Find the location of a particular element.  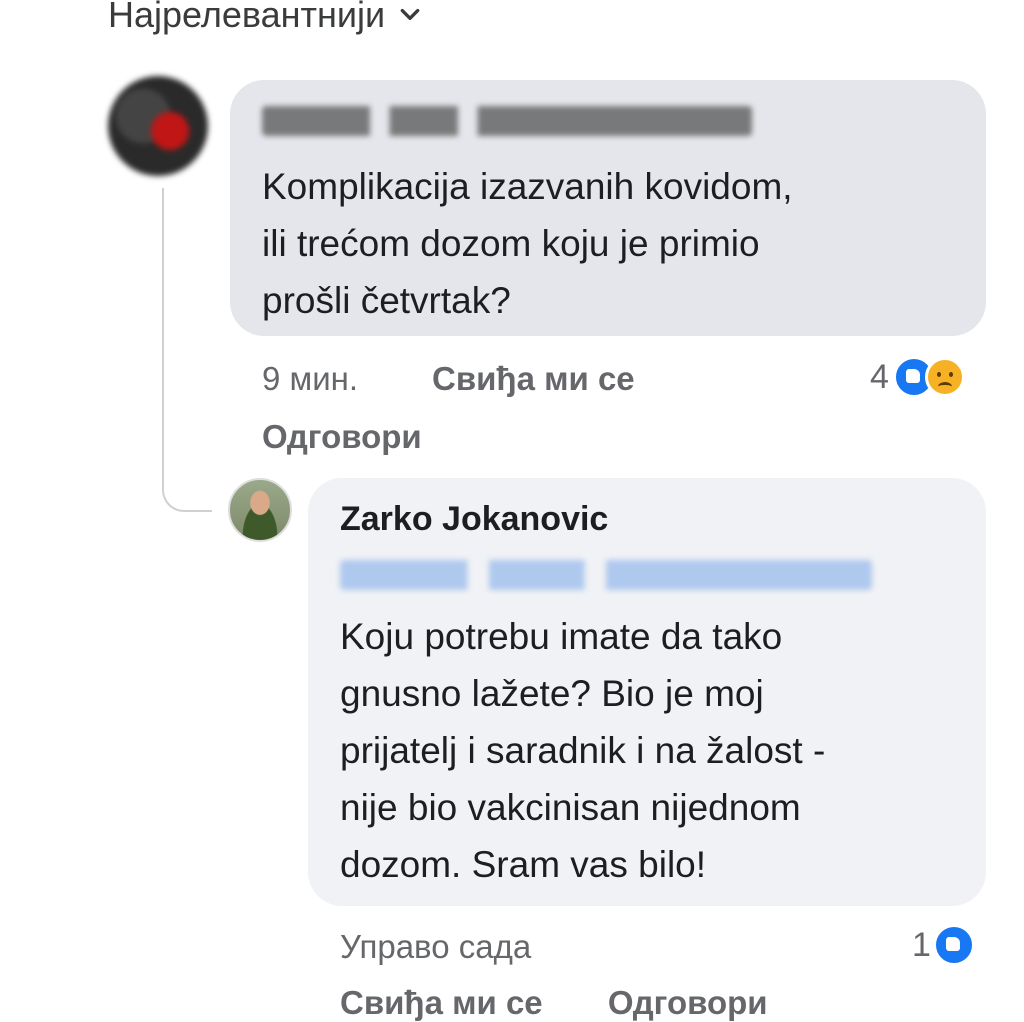

reply-line: Koju potrebu imate da tako is located at coordinates (561, 636).